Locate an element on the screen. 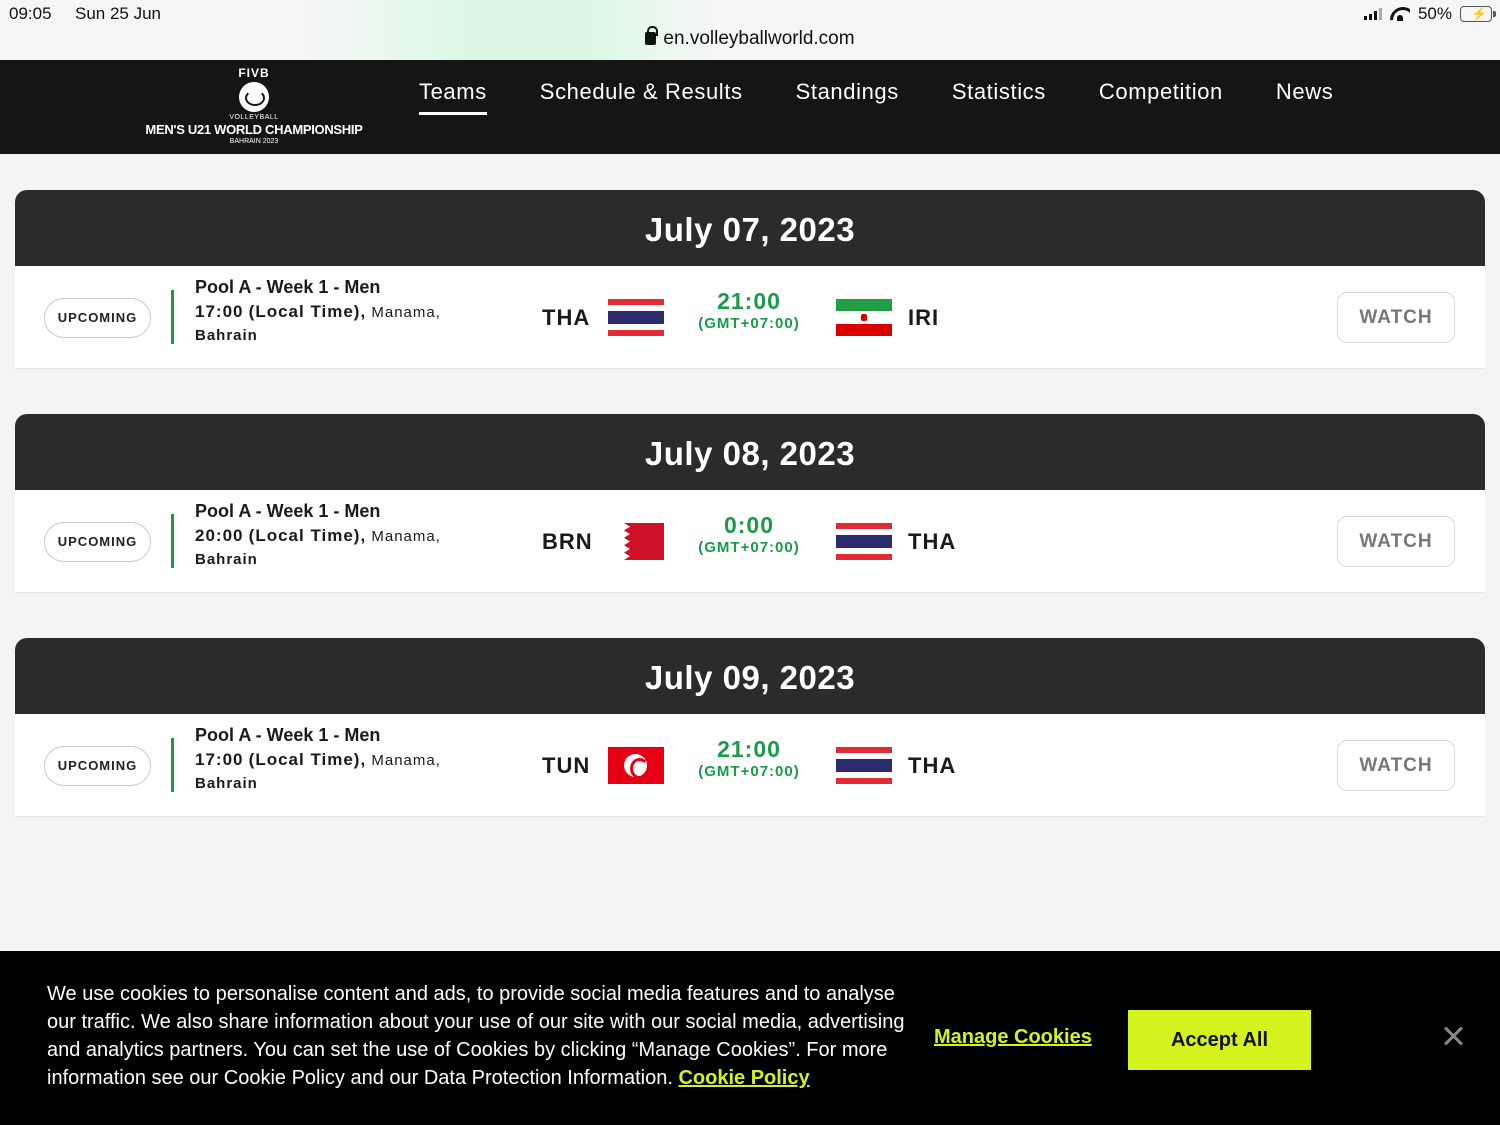 The image size is (1500, 1125). url-text: en.volleyballworld.com is located at coordinates (759, 38).